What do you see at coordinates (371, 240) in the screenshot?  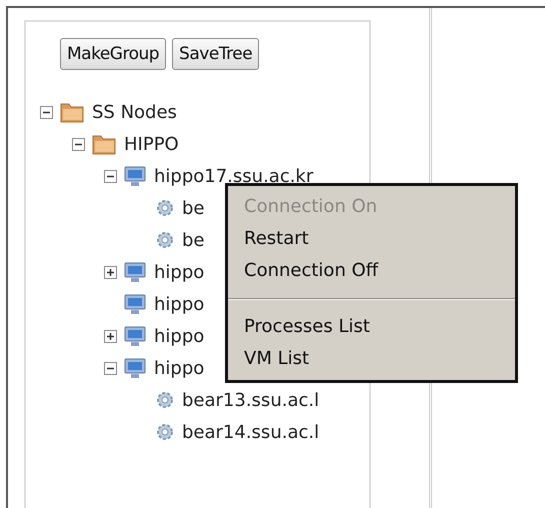 I see `menu-item: Restart` at bounding box center [371, 240].